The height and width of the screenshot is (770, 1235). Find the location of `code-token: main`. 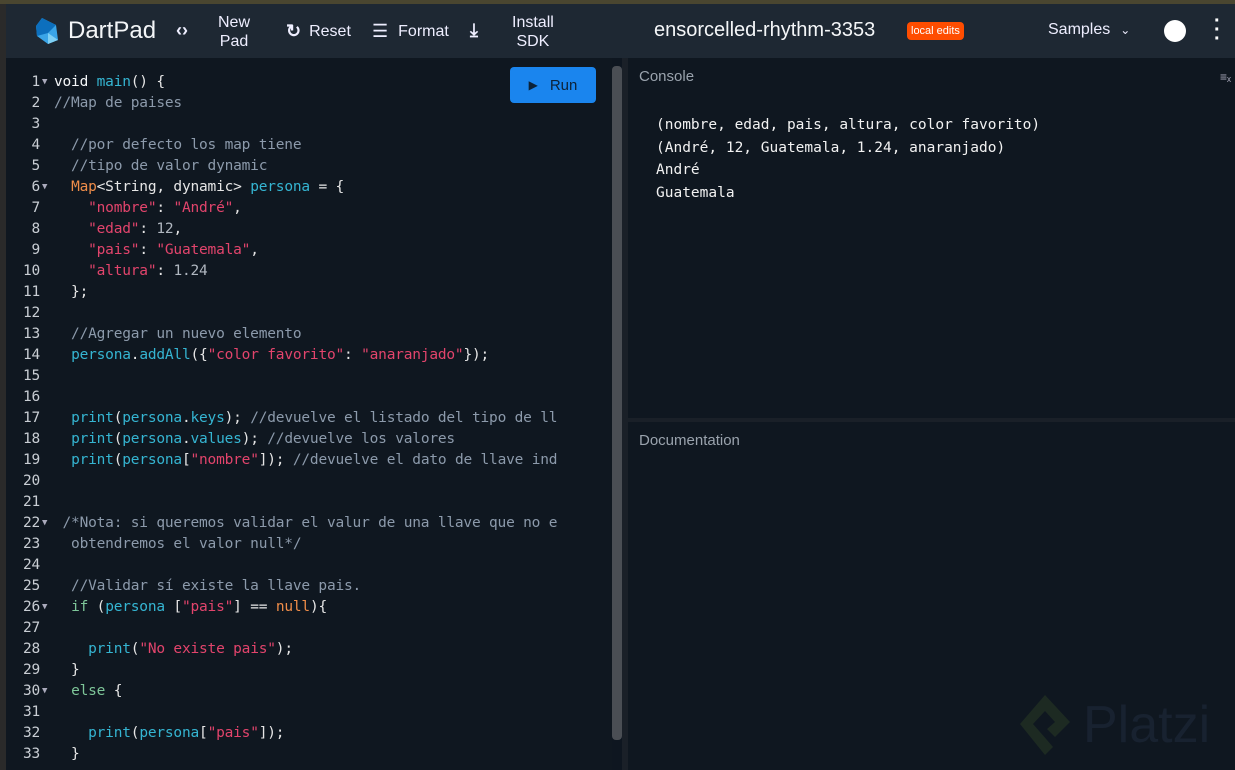

code-token: main is located at coordinates (113, 82).